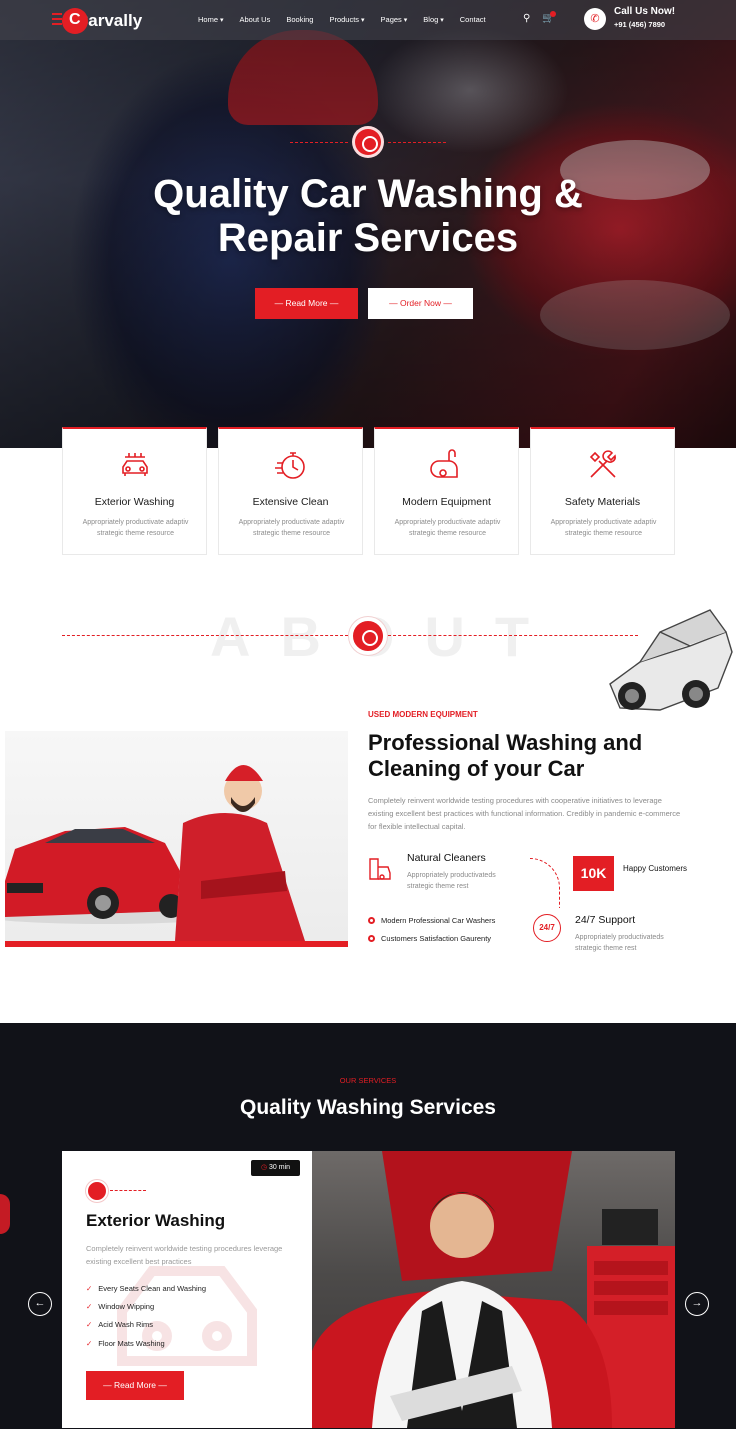 The width and height of the screenshot is (736, 1429). I want to click on read-more-label: Read More, so click(306, 303).